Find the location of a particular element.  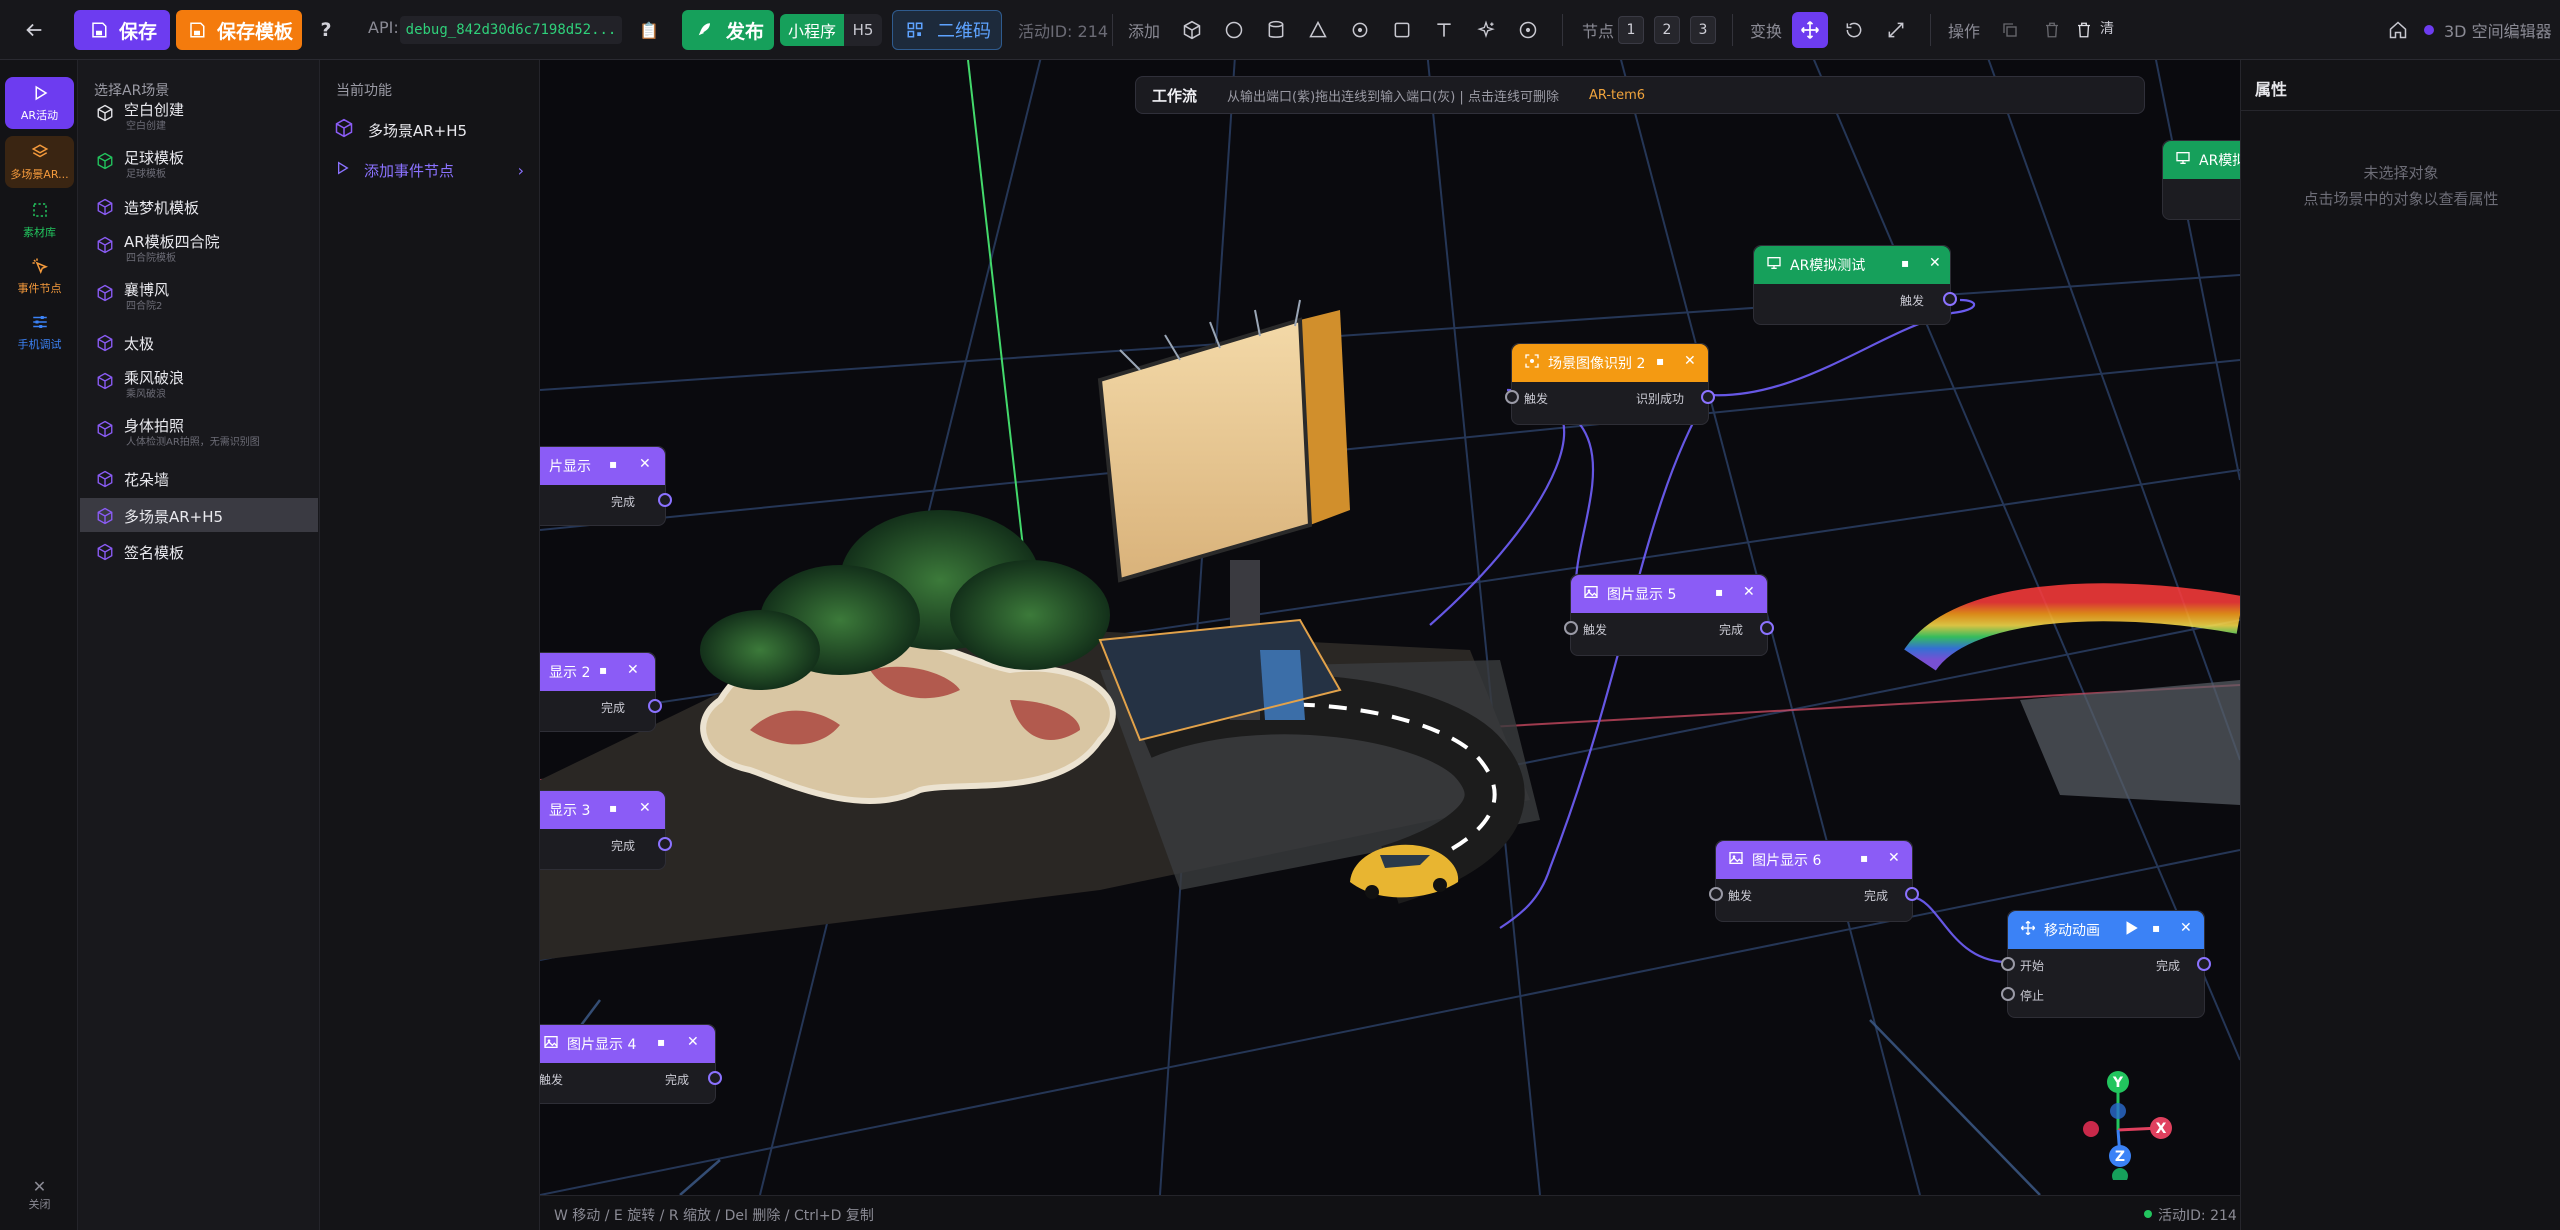

scene-item: 身体拍照 人体检测AR拍照，无需识别图 is located at coordinates (199, 429).